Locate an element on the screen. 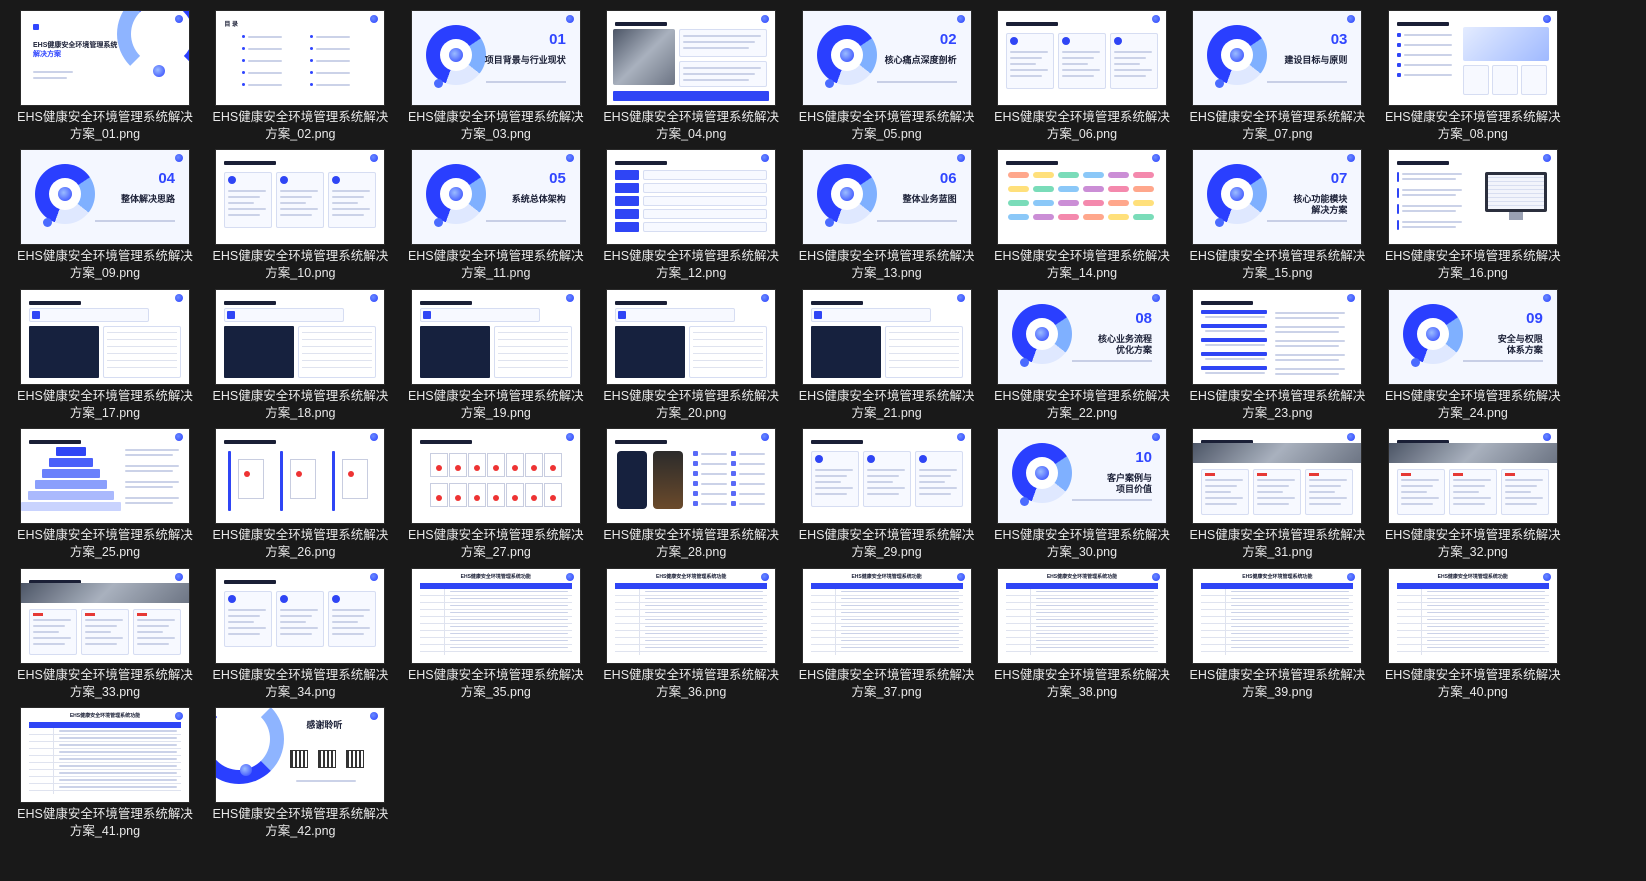 The image size is (1646, 881). file-name: EHS健康安全环境管理系统解决方案_03.png is located at coordinates (496, 126).